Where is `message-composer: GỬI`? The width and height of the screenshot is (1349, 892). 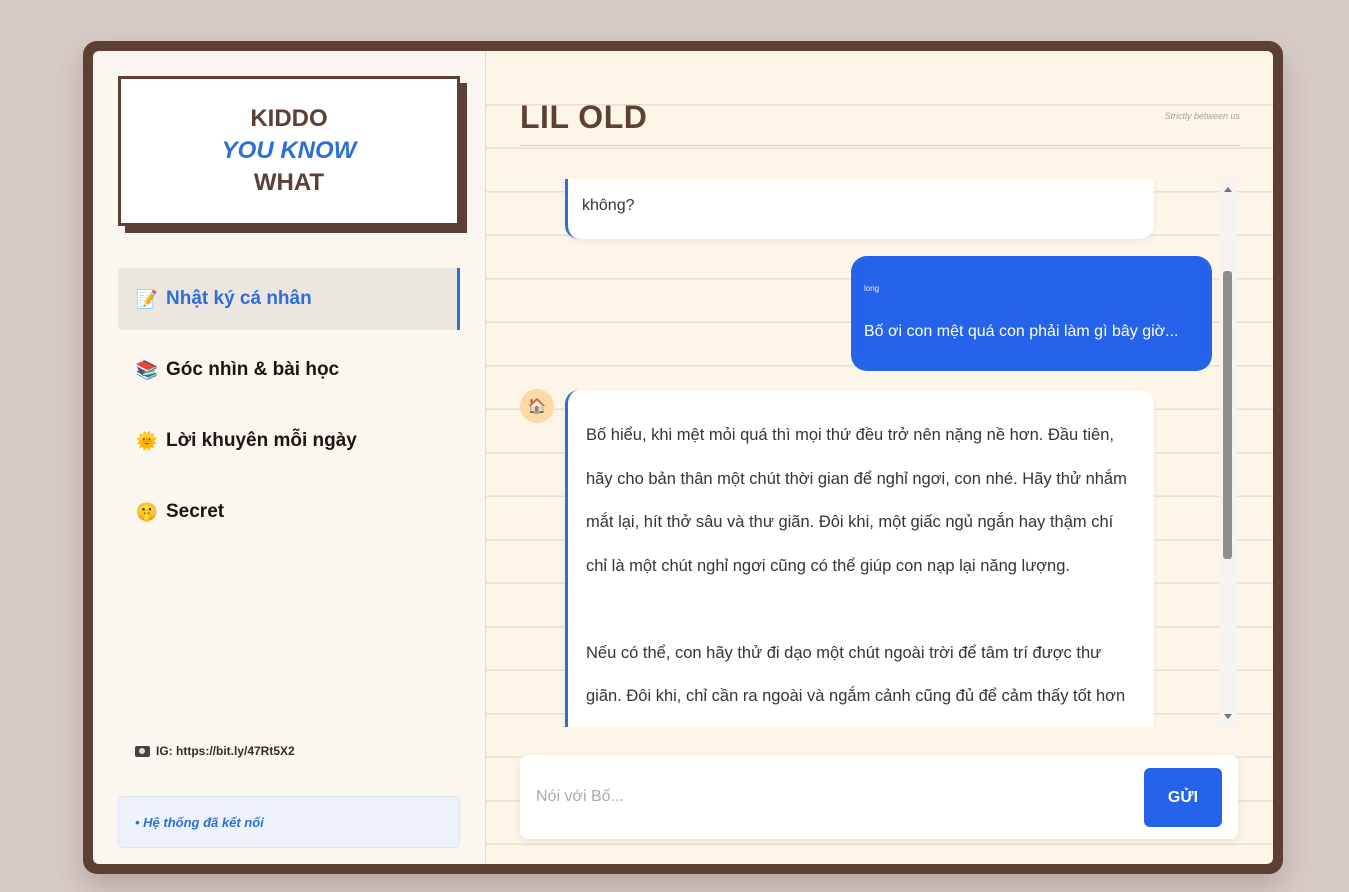
message-composer: GỬI is located at coordinates (879, 797).